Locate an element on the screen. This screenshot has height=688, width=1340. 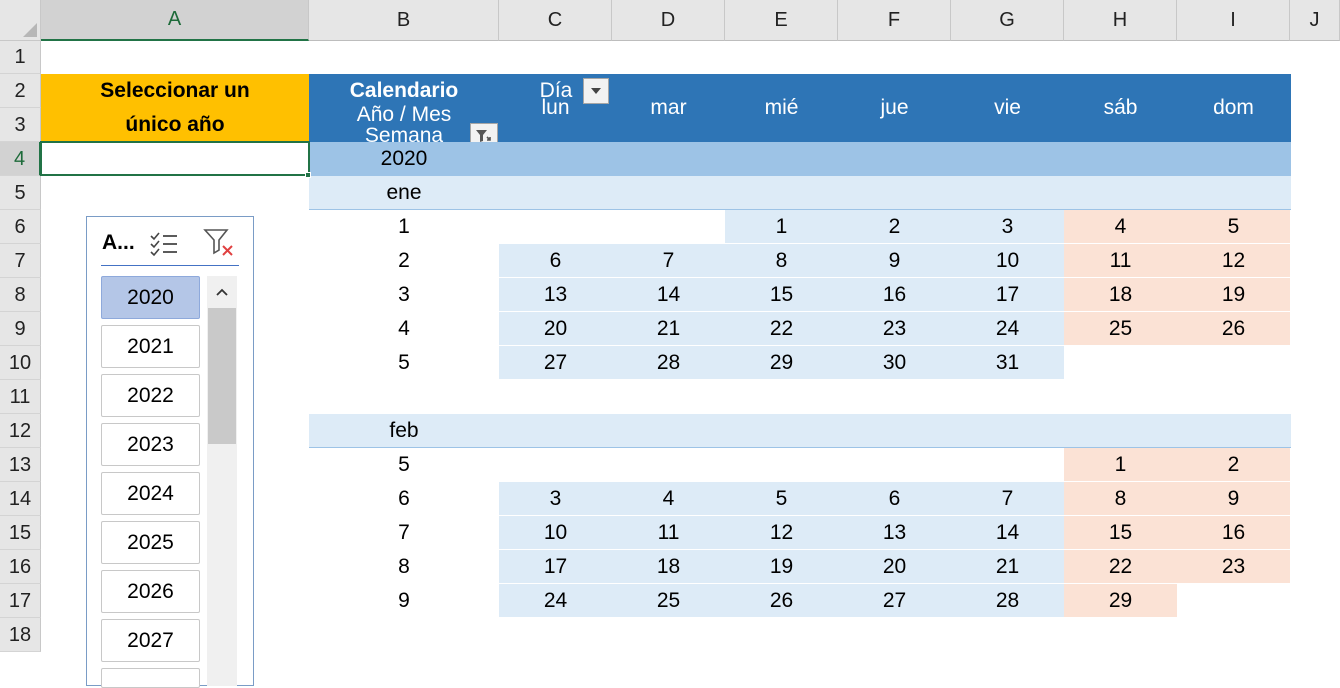
slicer-item: 2025 is located at coordinates (150, 542).